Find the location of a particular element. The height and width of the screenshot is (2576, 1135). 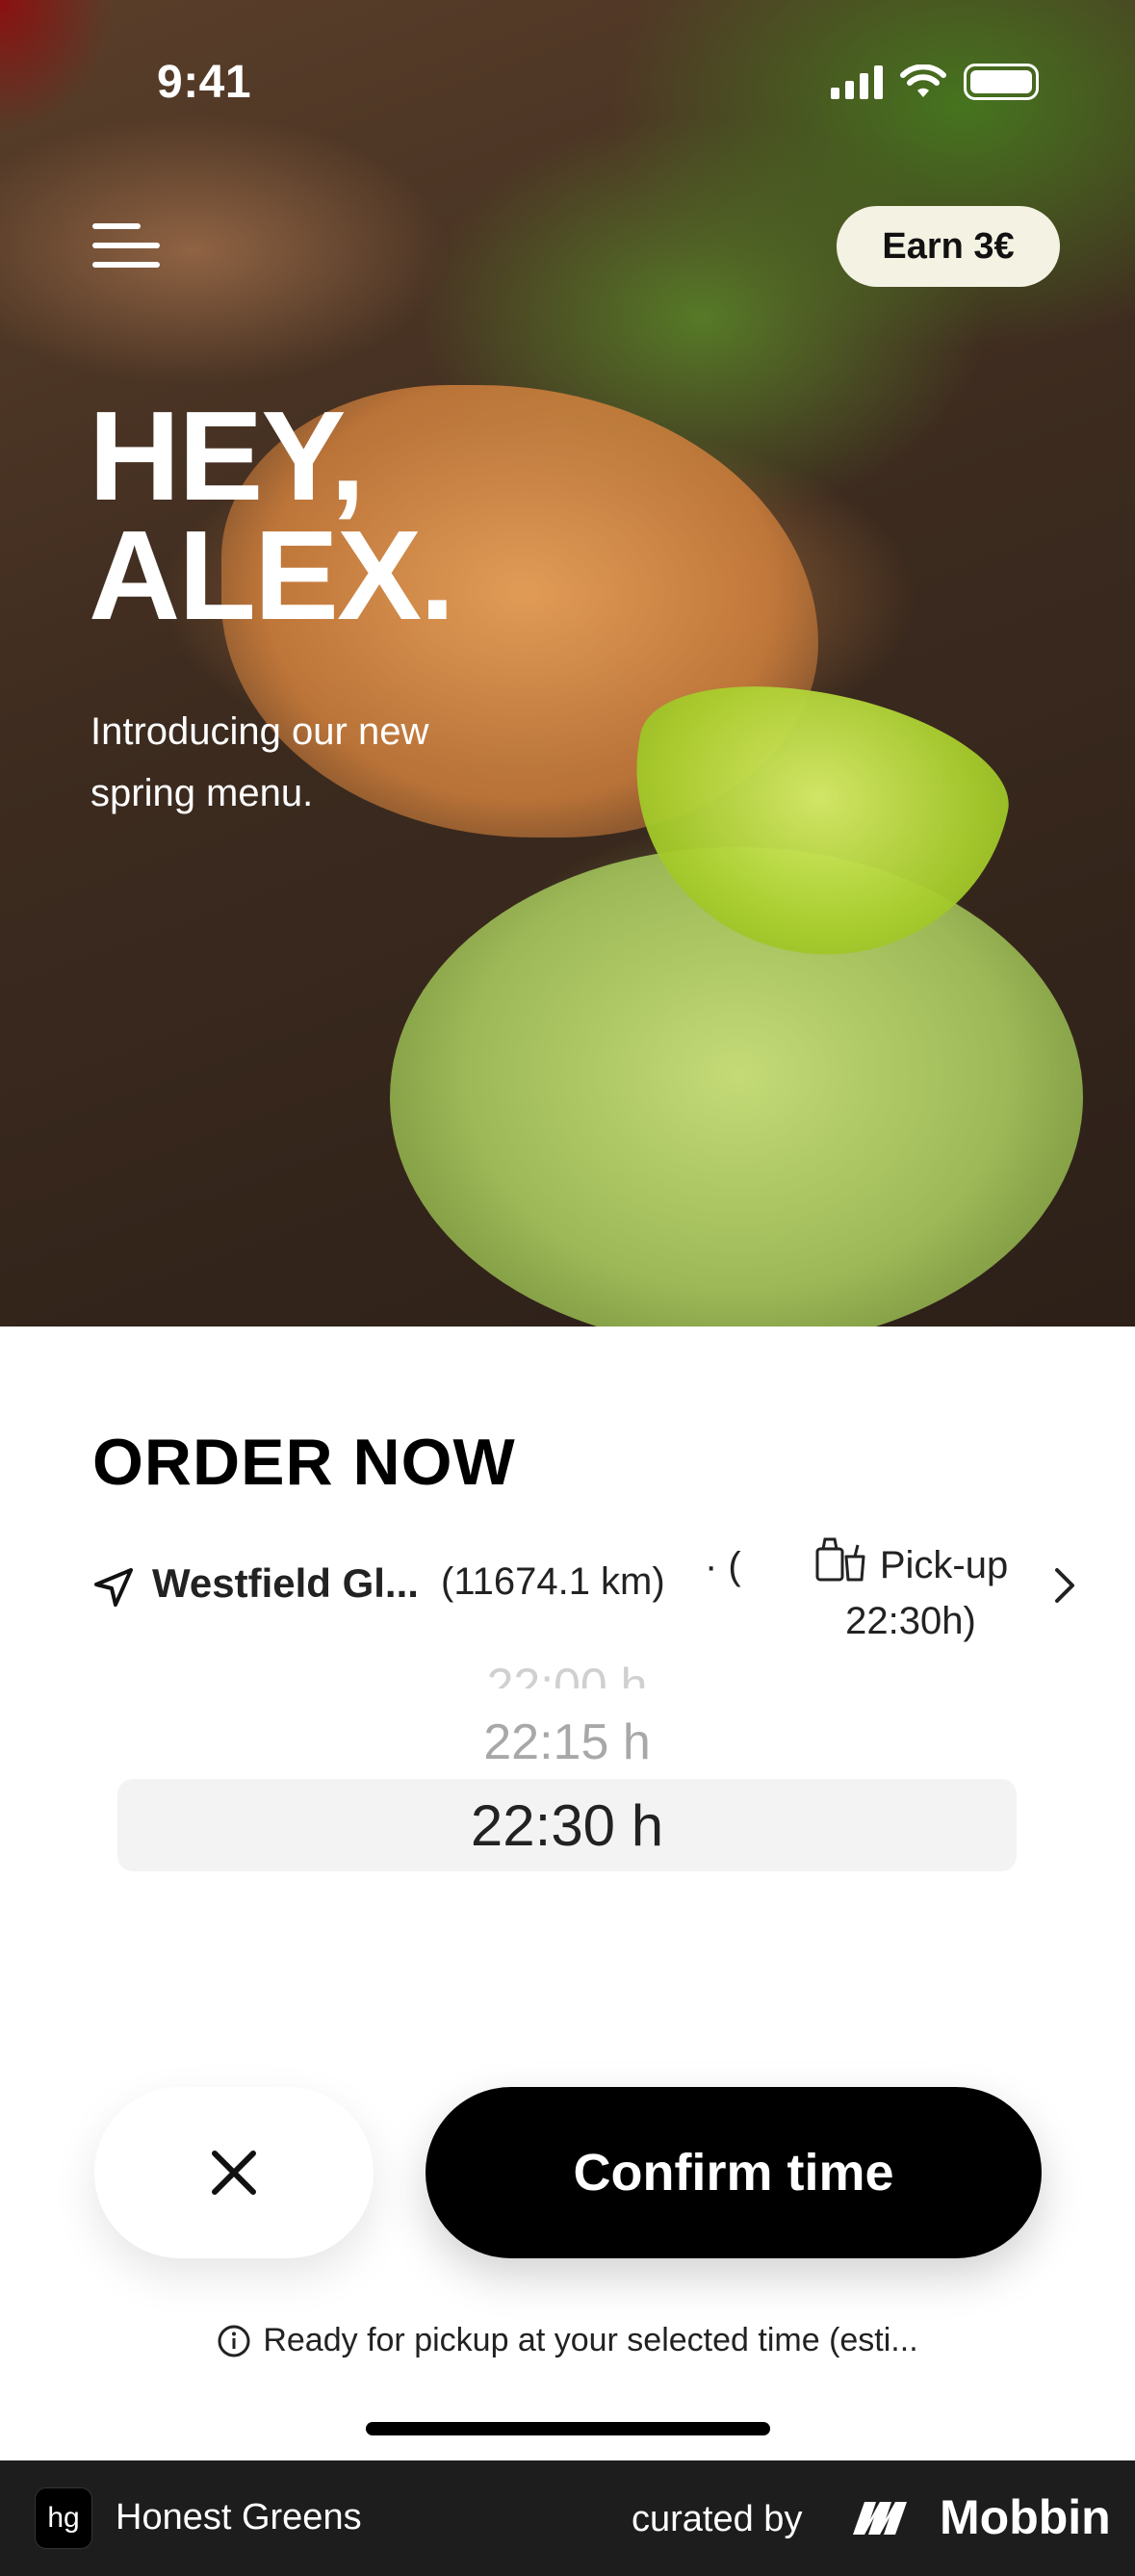

battery-icon is located at coordinates (1001, 82).